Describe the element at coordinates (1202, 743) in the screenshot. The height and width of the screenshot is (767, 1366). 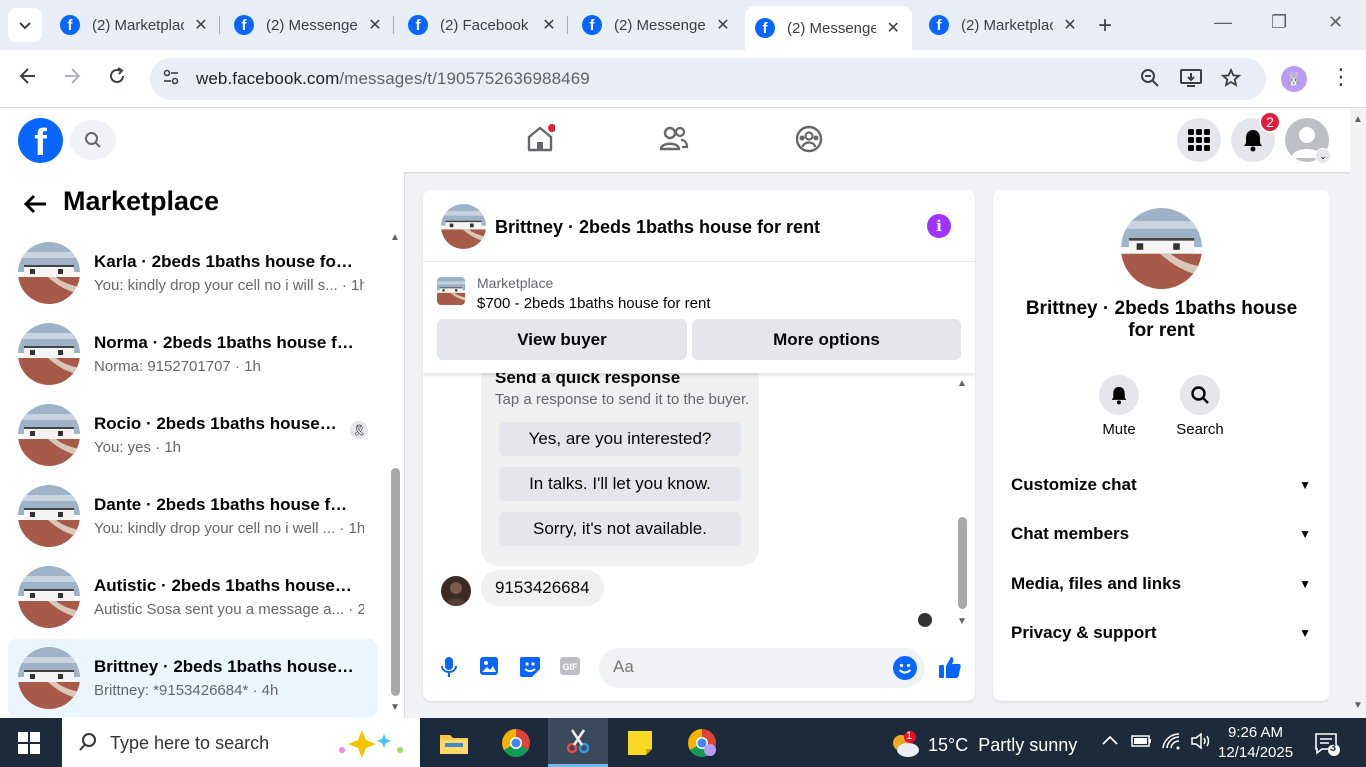
I see `volume-icon` at that location.